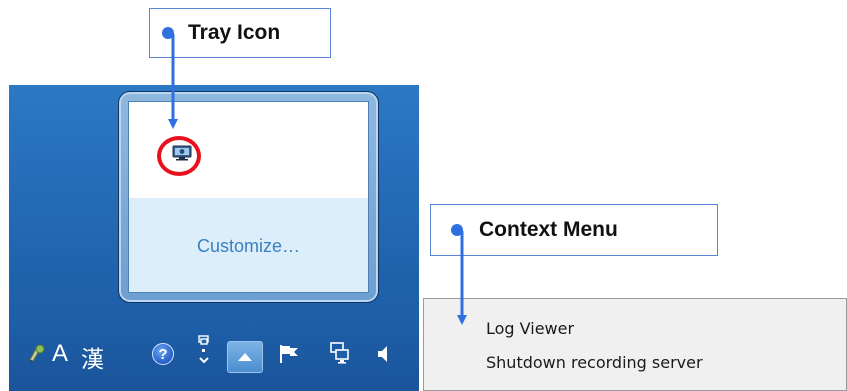 The image size is (847, 391). What do you see at coordinates (204, 352) in the screenshot?
I see `pen-options-icon` at bounding box center [204, 352].